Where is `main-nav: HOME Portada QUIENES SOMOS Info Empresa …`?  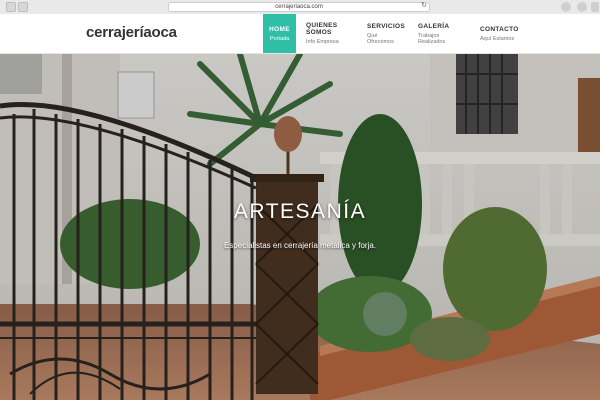
main-nav: HOME Portada QUIENES SOMOS Info Empresa … is located at coordinates (394, 33).